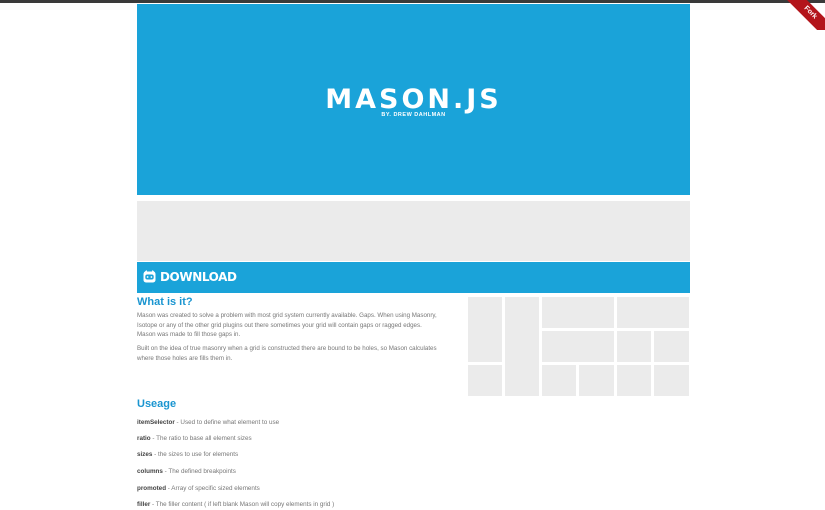 The width and height of the screenshot is (825, 510). Describe the element at coordinates (412, 1) in the screenshot. I see `top-bar` at that location.